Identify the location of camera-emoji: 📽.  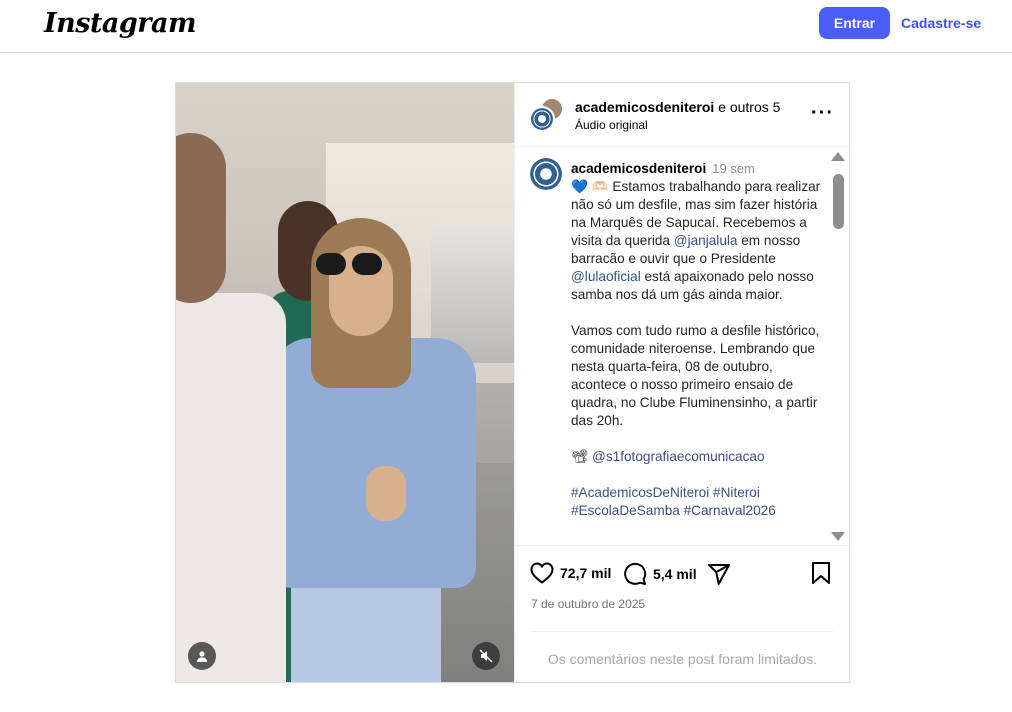
(580, 456).